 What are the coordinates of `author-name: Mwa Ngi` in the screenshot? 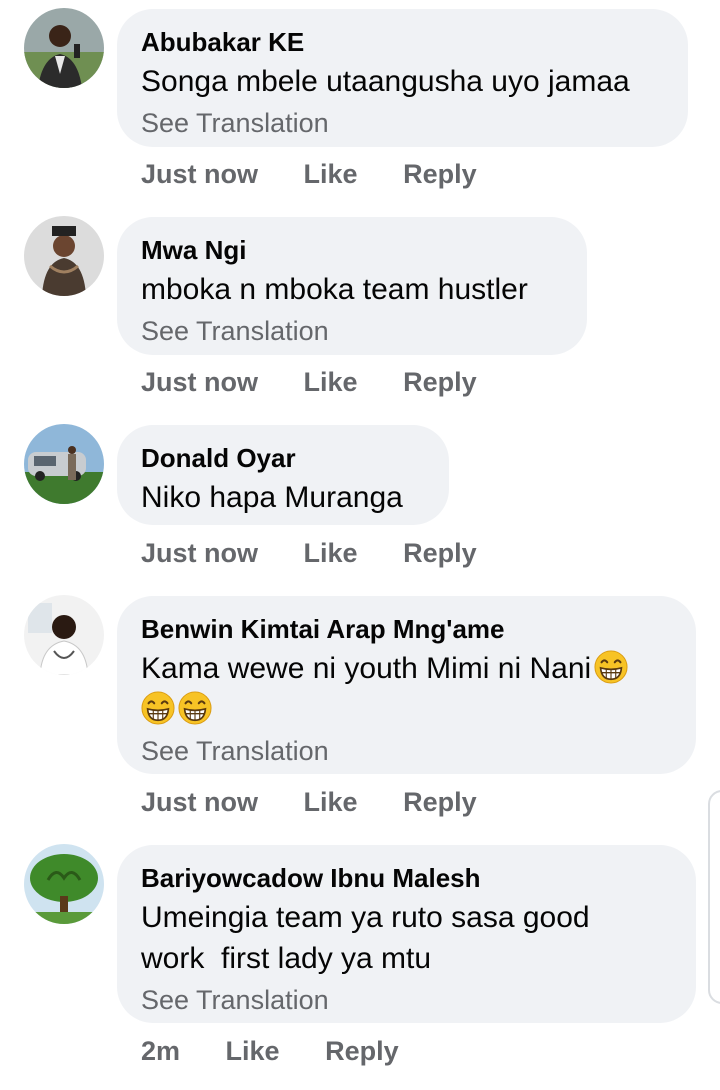 It's located at (352, 250).